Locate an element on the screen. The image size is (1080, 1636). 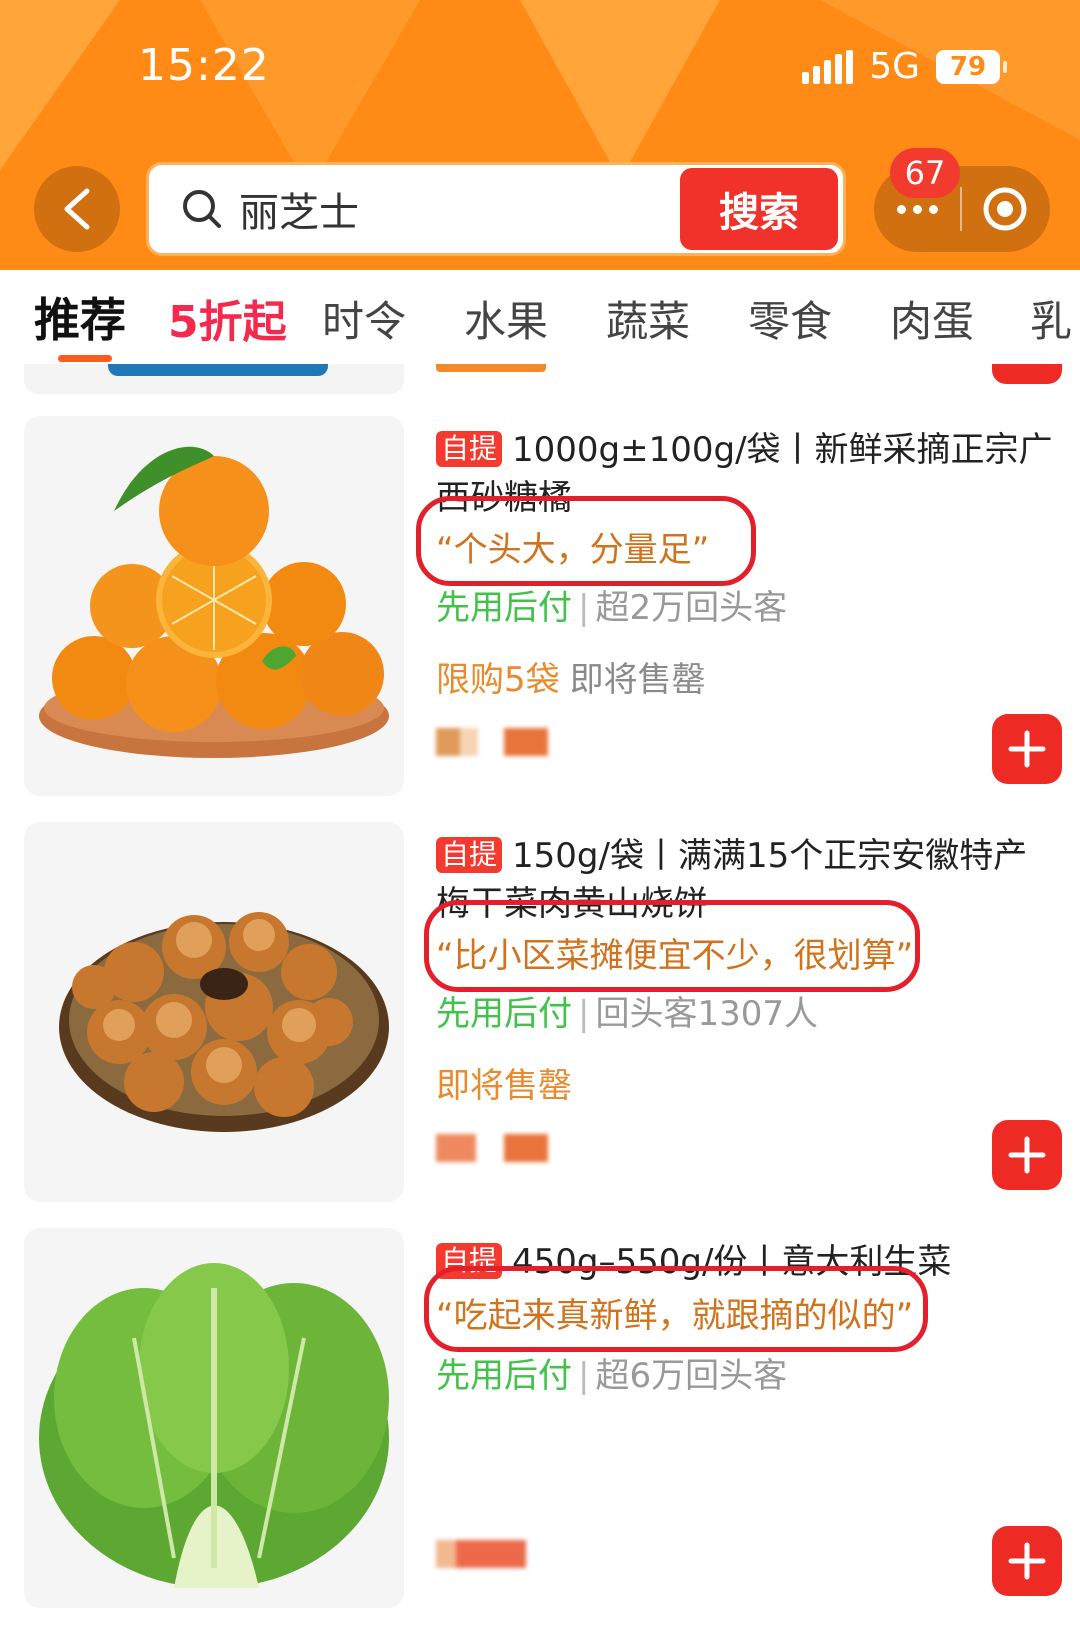
payment-line: 先用后付 | 回头客1307人 is located at coordinates (627, 1014).